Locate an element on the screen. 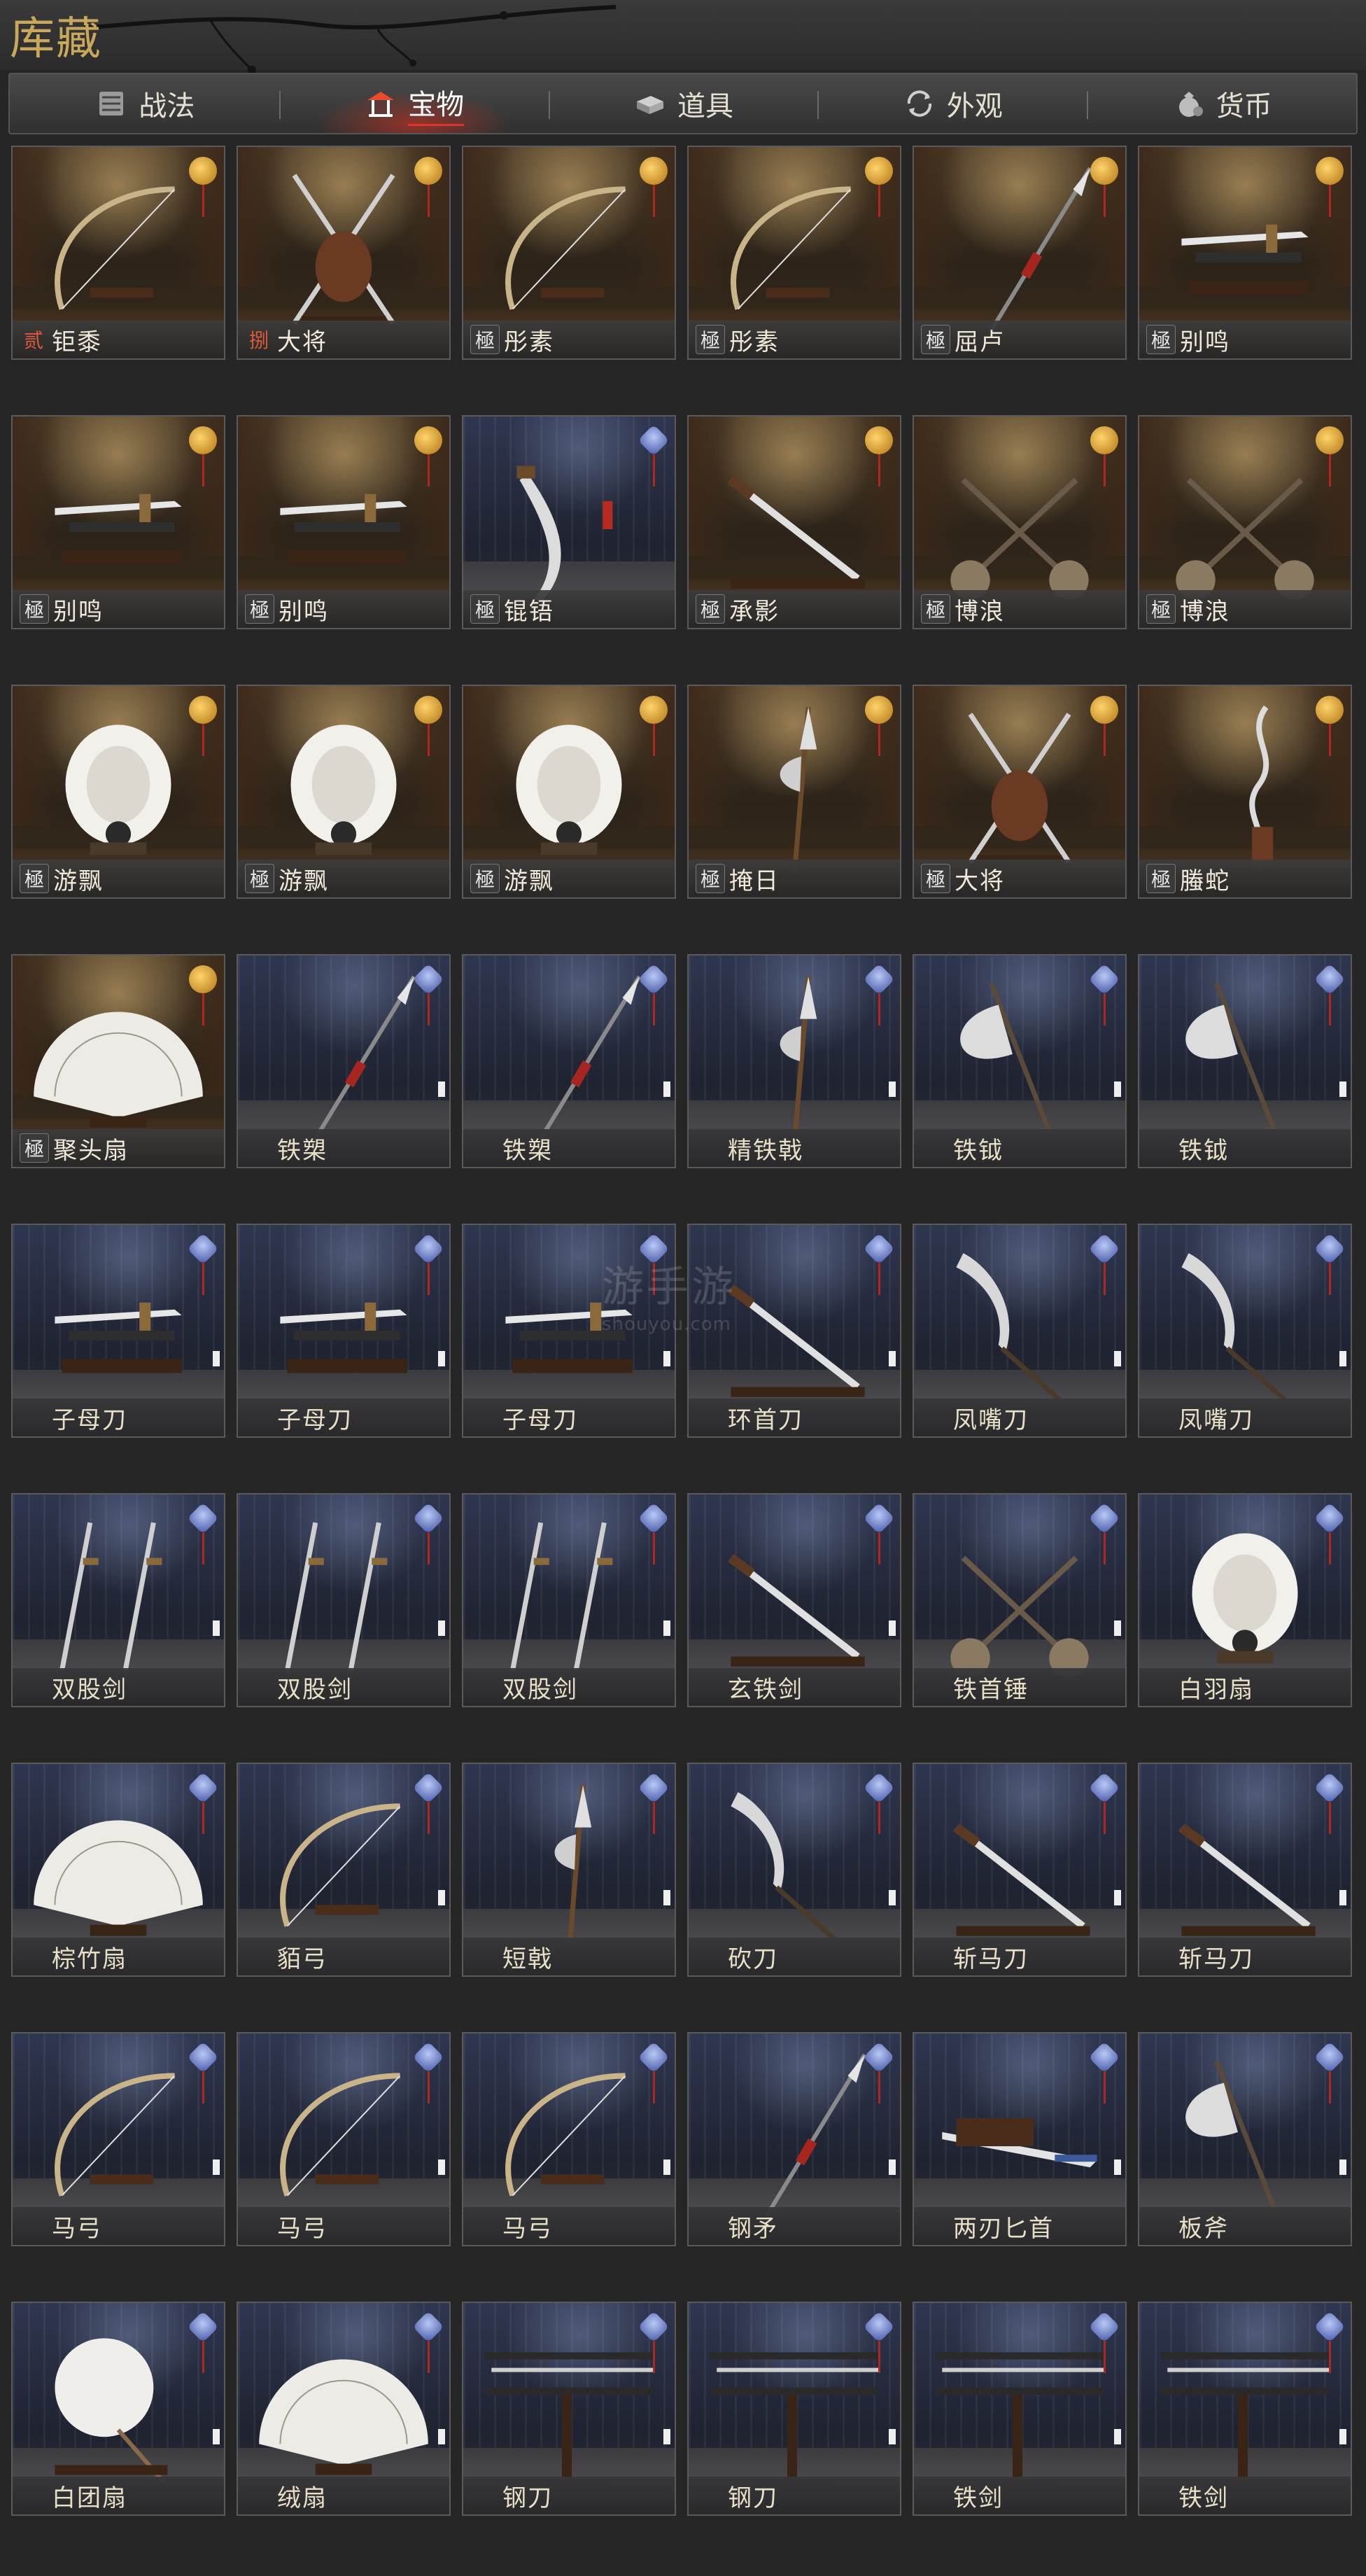 This screenshot has width=1366, height=2576. tab-appearance: 外观 is located at coordinates (952, 103).